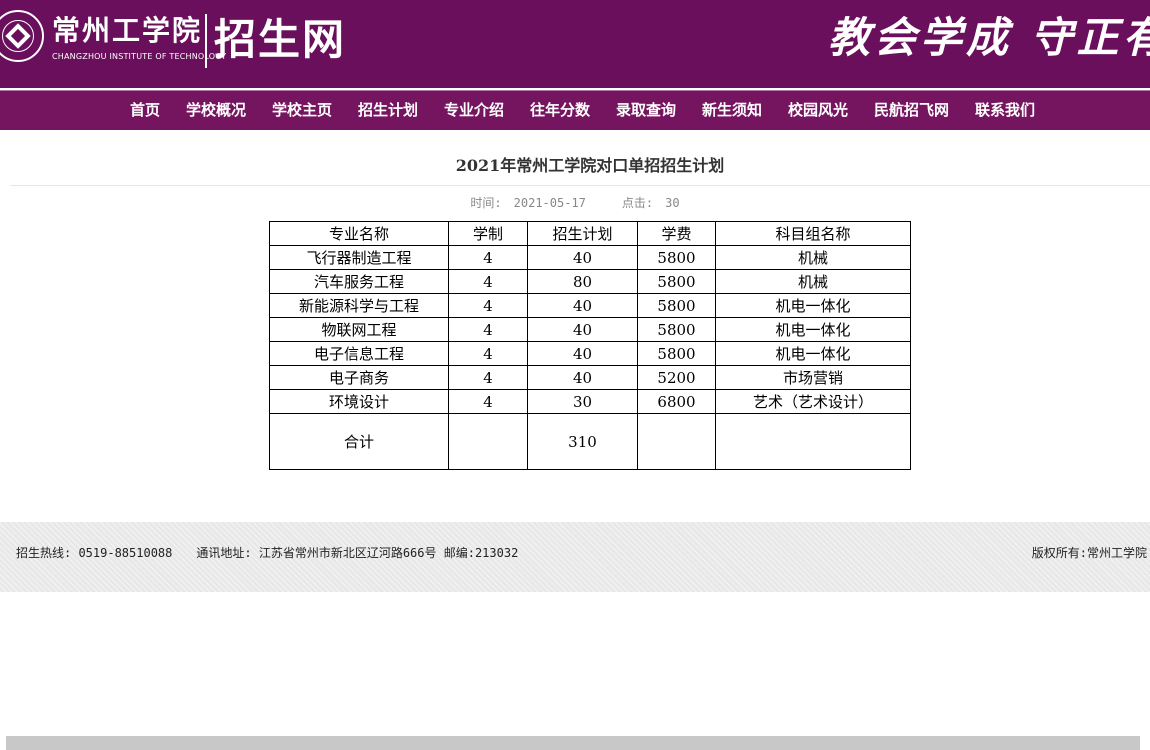 This screenshot has height=750, width=1150. Describe the element at coordinates (676, 233) in the screenshot. I see `header-tuition: 学费` at that location.